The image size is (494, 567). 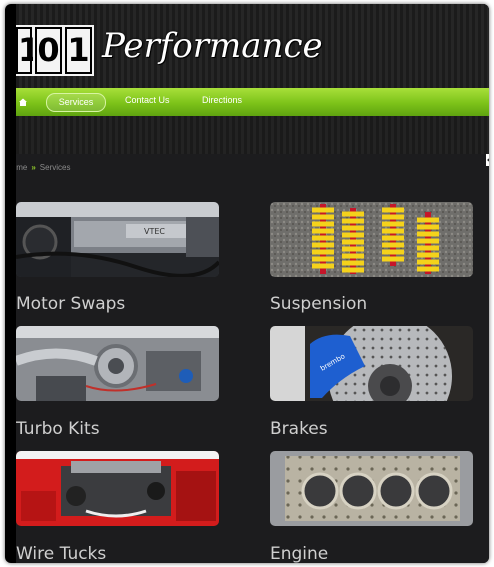 I want to click on motor-swaps-image: VTEC, so click(x=117, y=239).